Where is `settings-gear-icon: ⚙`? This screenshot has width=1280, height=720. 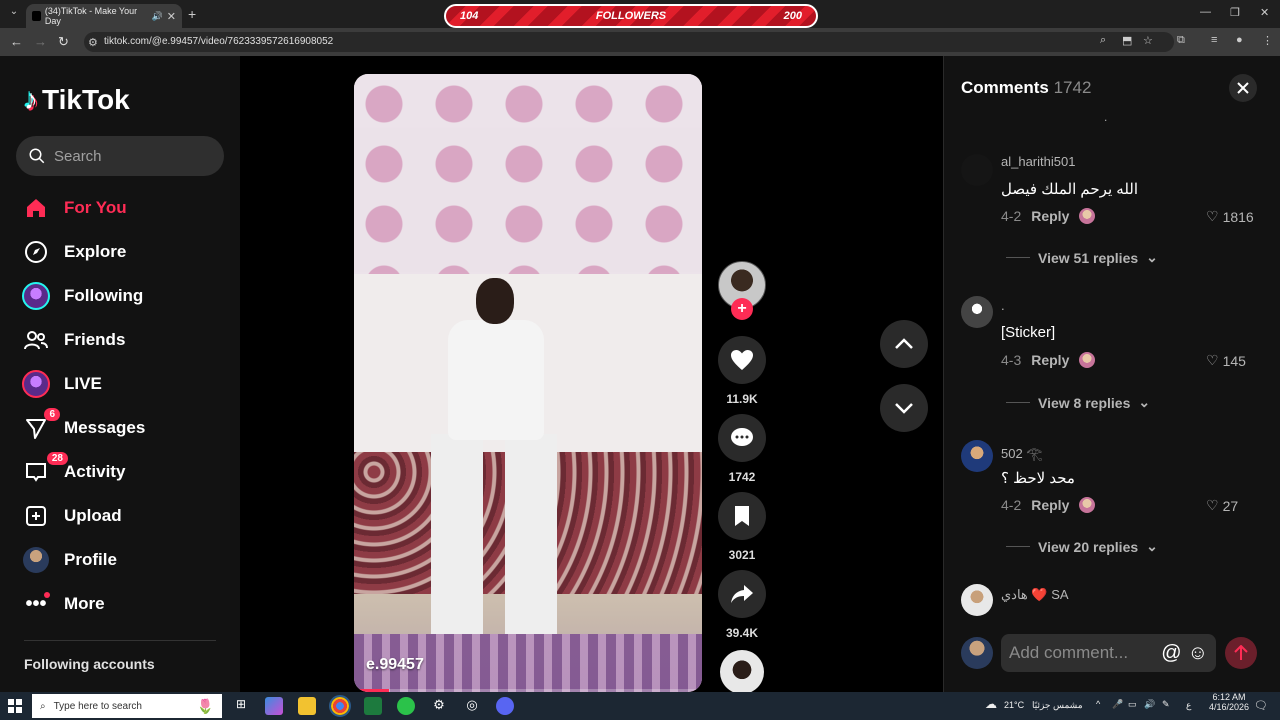 settings-gear-icon: ⚙ is located at coordinates (439, 706).